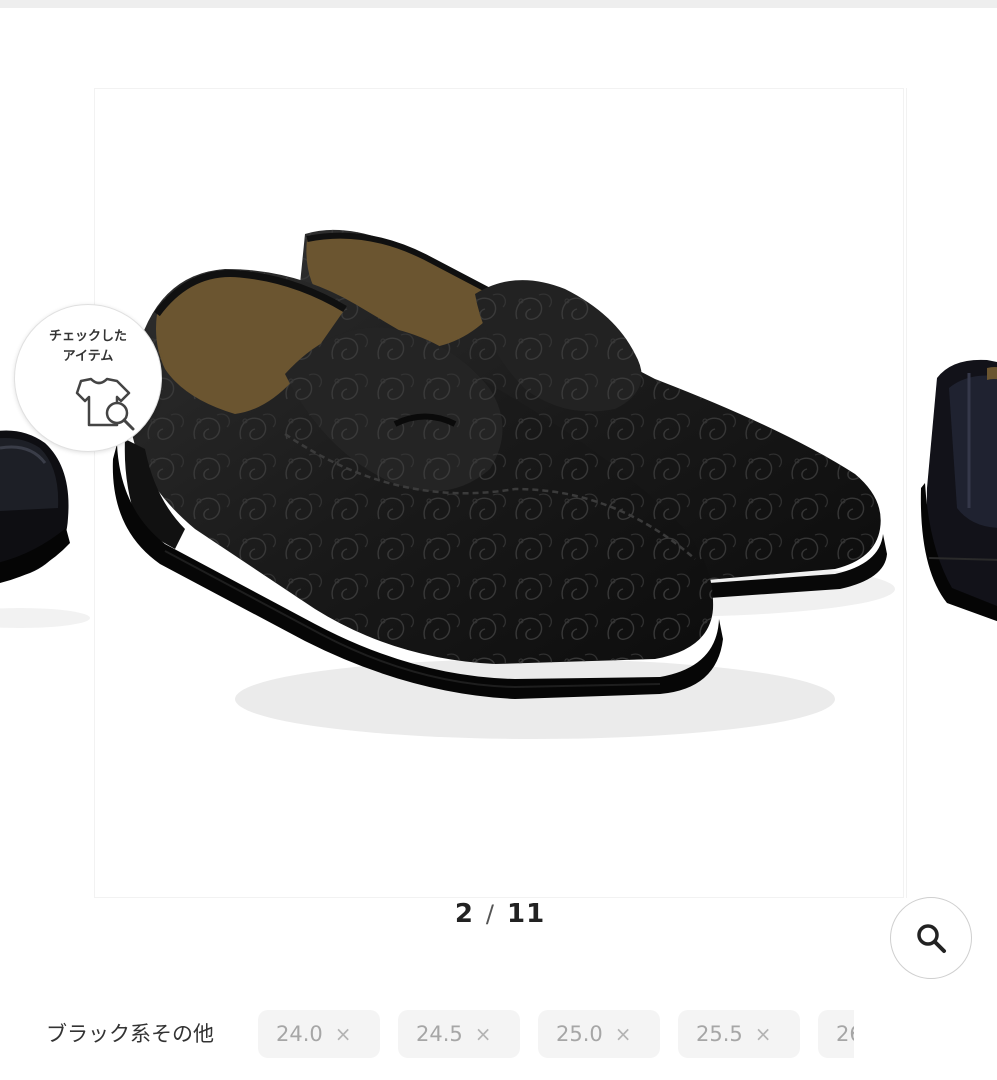 This screenshot has height=1080, width=997. I want to click on carousel-pager: 2 / 11, so click(500, 914).